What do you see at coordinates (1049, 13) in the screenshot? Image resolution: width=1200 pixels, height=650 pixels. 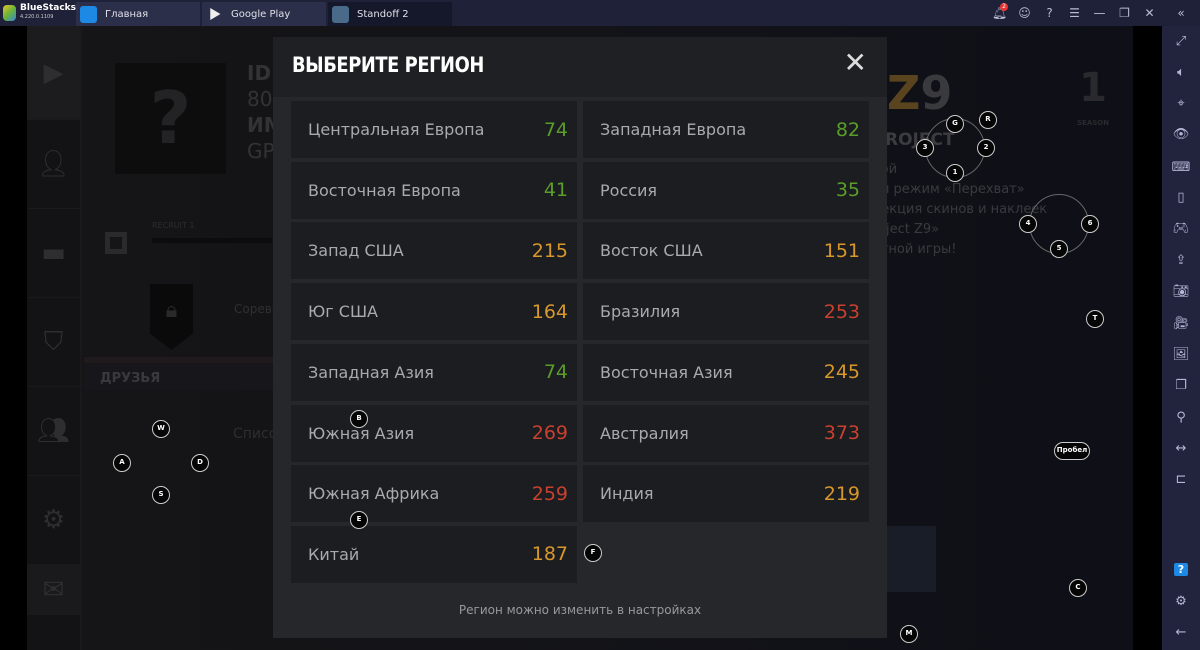 I see `help-circle-icon: ?` at bounding box center [1049, 13].